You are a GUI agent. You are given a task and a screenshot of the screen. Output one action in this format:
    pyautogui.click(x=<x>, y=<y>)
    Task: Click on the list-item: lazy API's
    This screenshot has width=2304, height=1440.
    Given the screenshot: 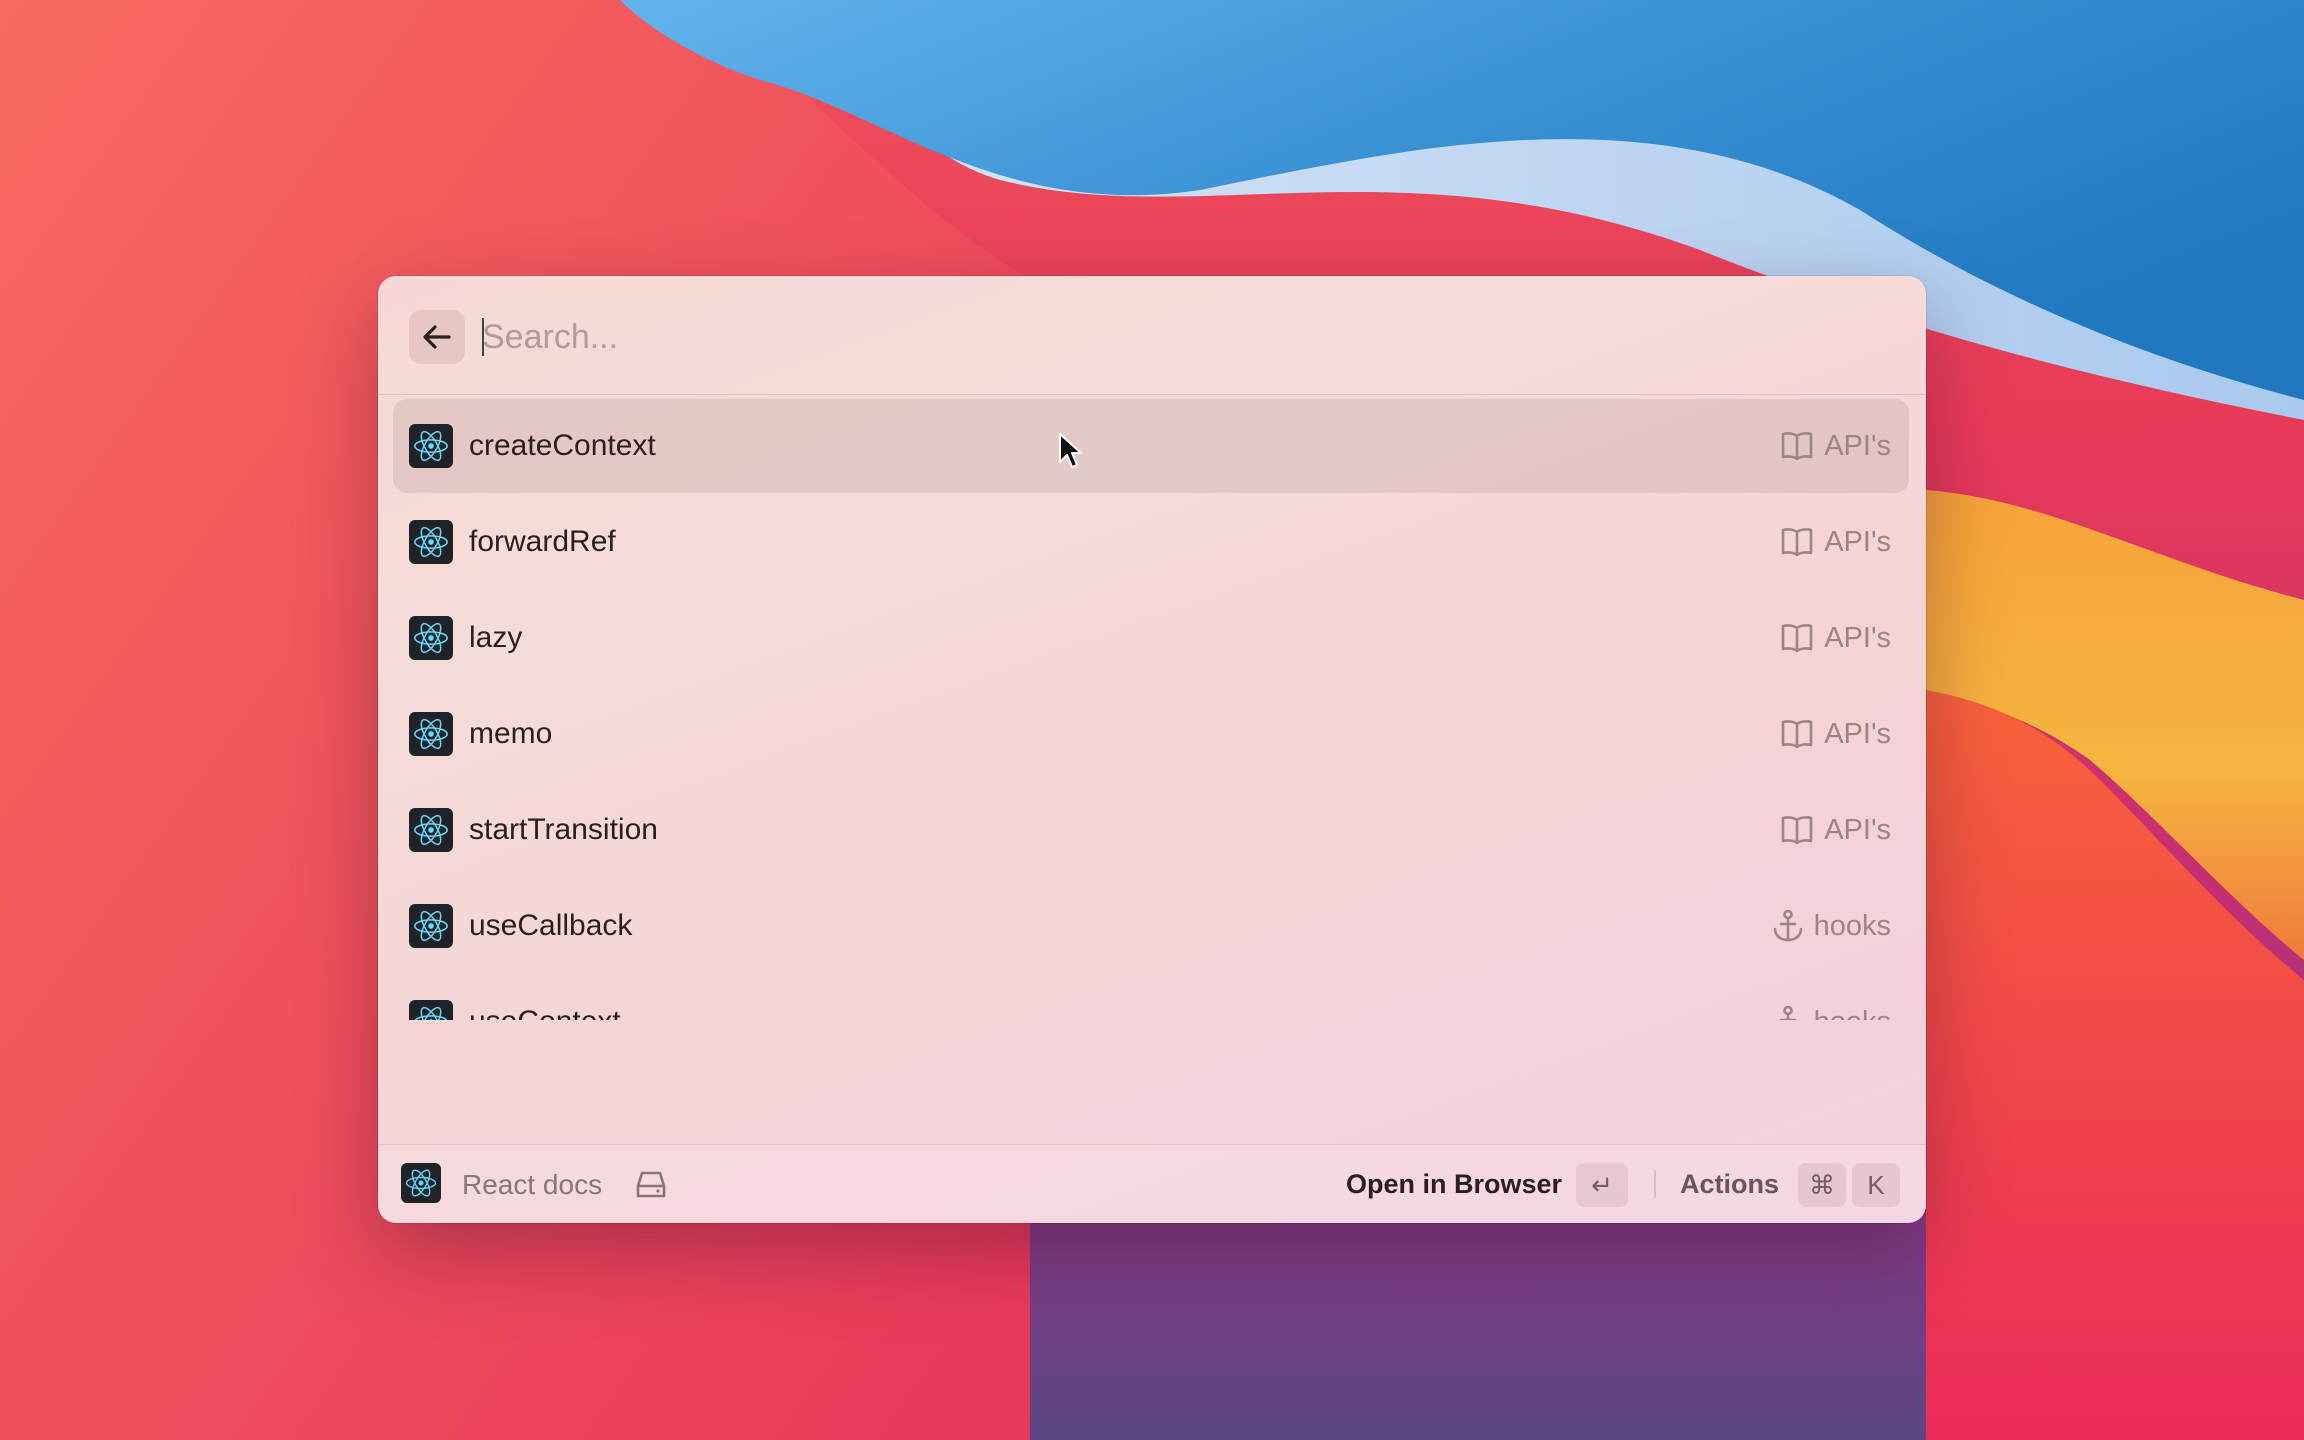 What is the action you would take?
    pyautogui.click(x=1151, y=638)
    